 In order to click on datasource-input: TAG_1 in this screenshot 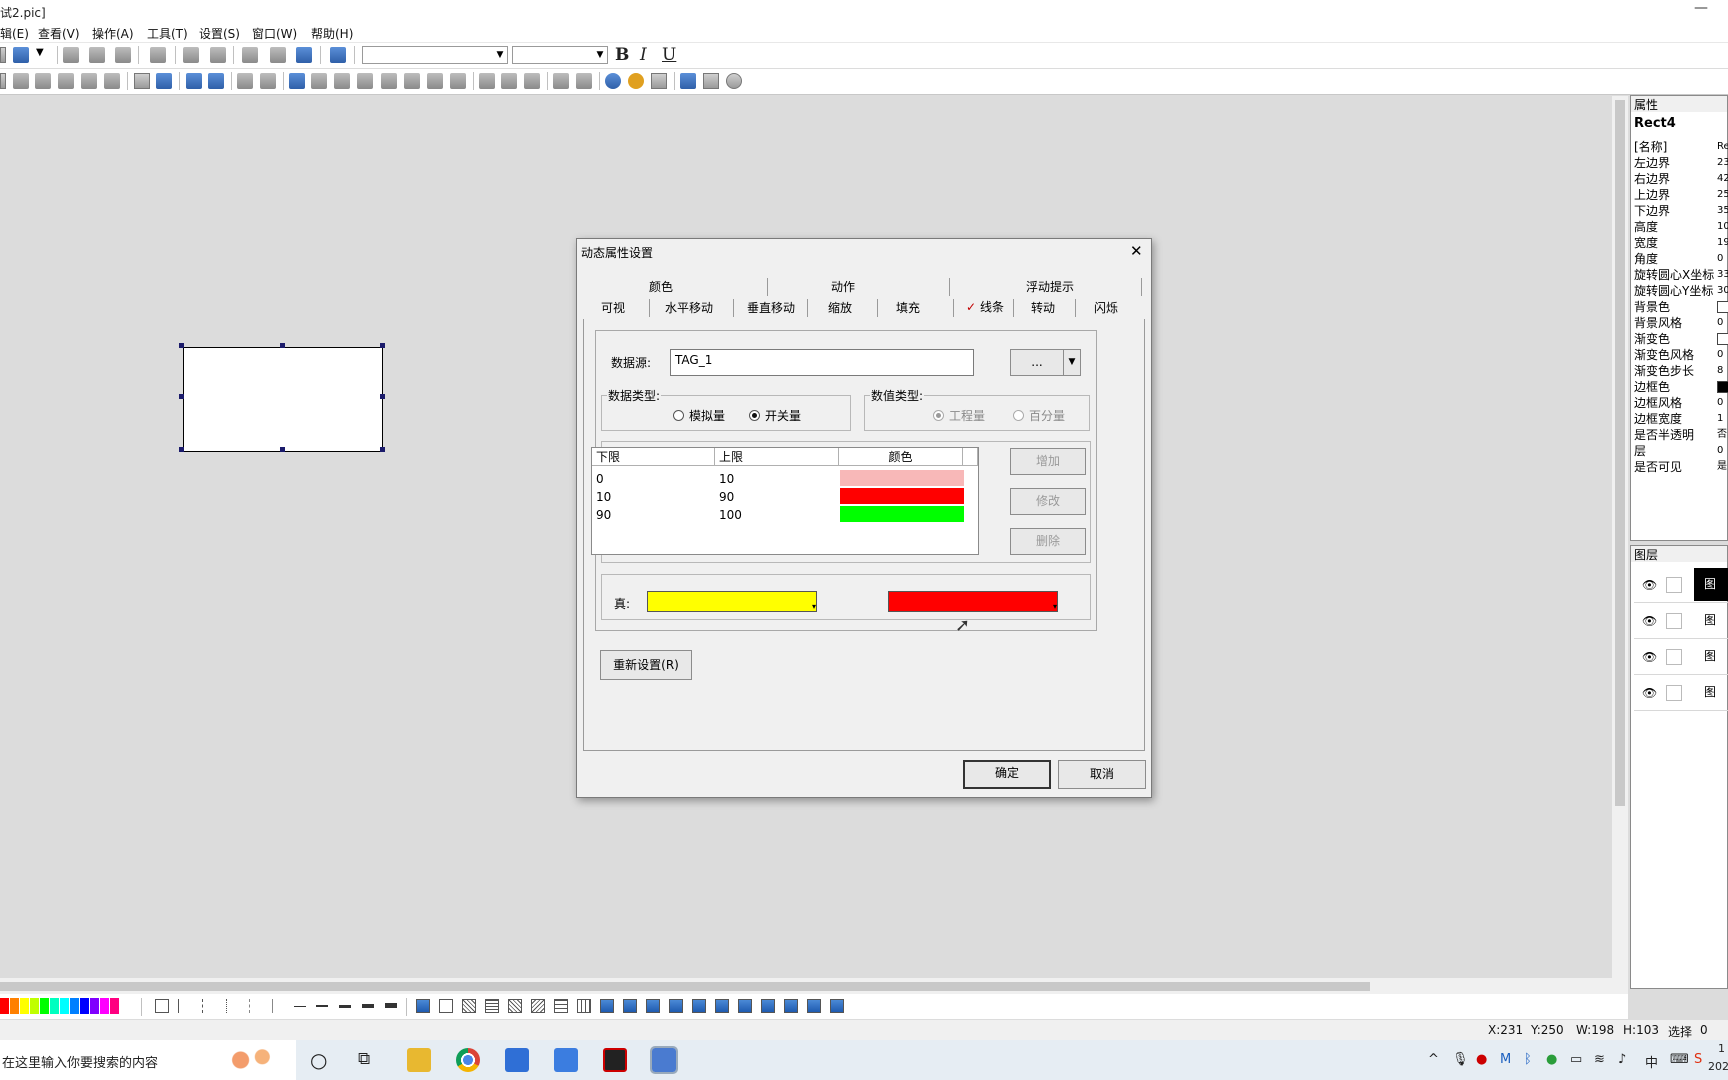, I will do `click(822, 362)`.